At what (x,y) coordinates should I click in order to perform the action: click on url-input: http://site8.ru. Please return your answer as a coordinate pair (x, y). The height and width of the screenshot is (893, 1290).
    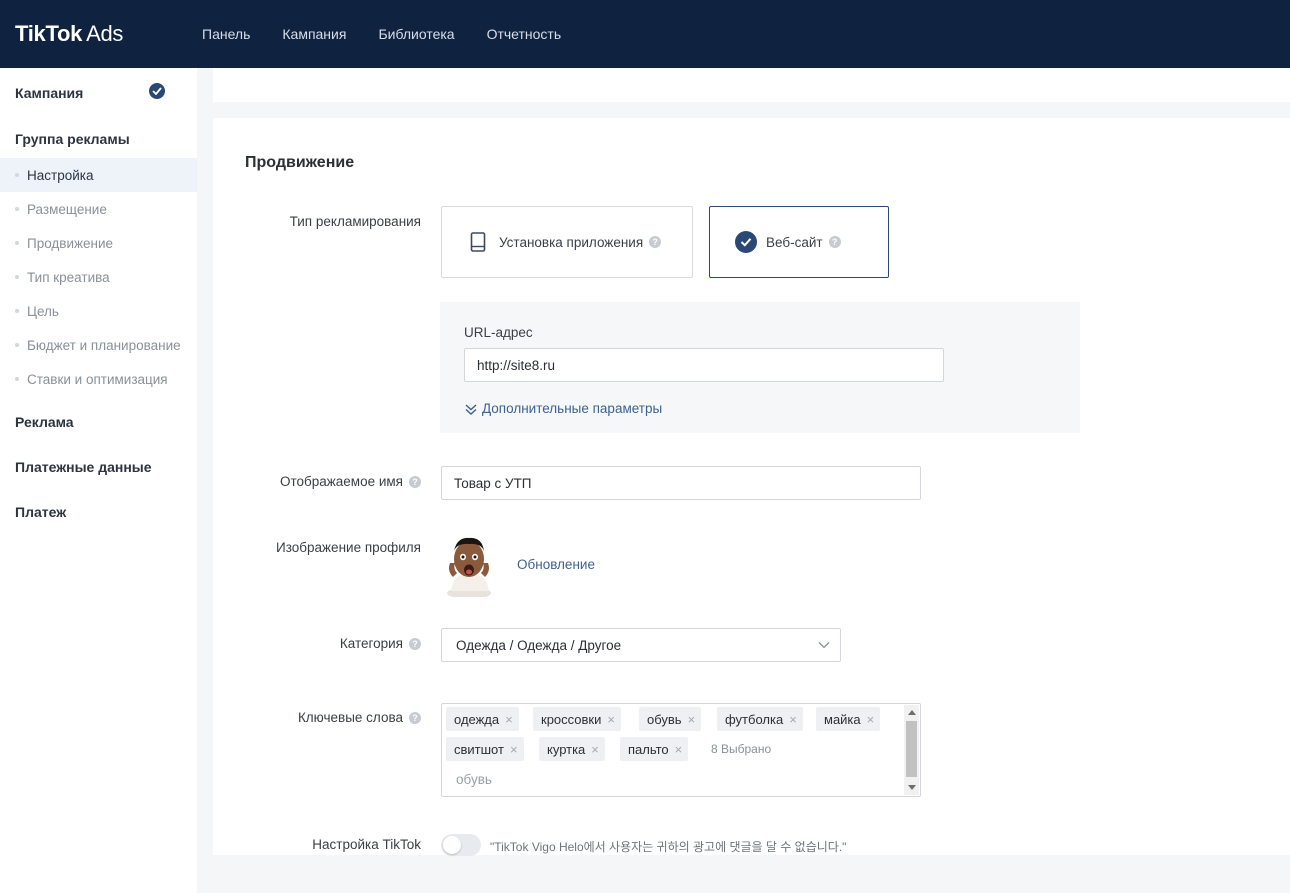
    Looking at the image, I should click on (704, 365).